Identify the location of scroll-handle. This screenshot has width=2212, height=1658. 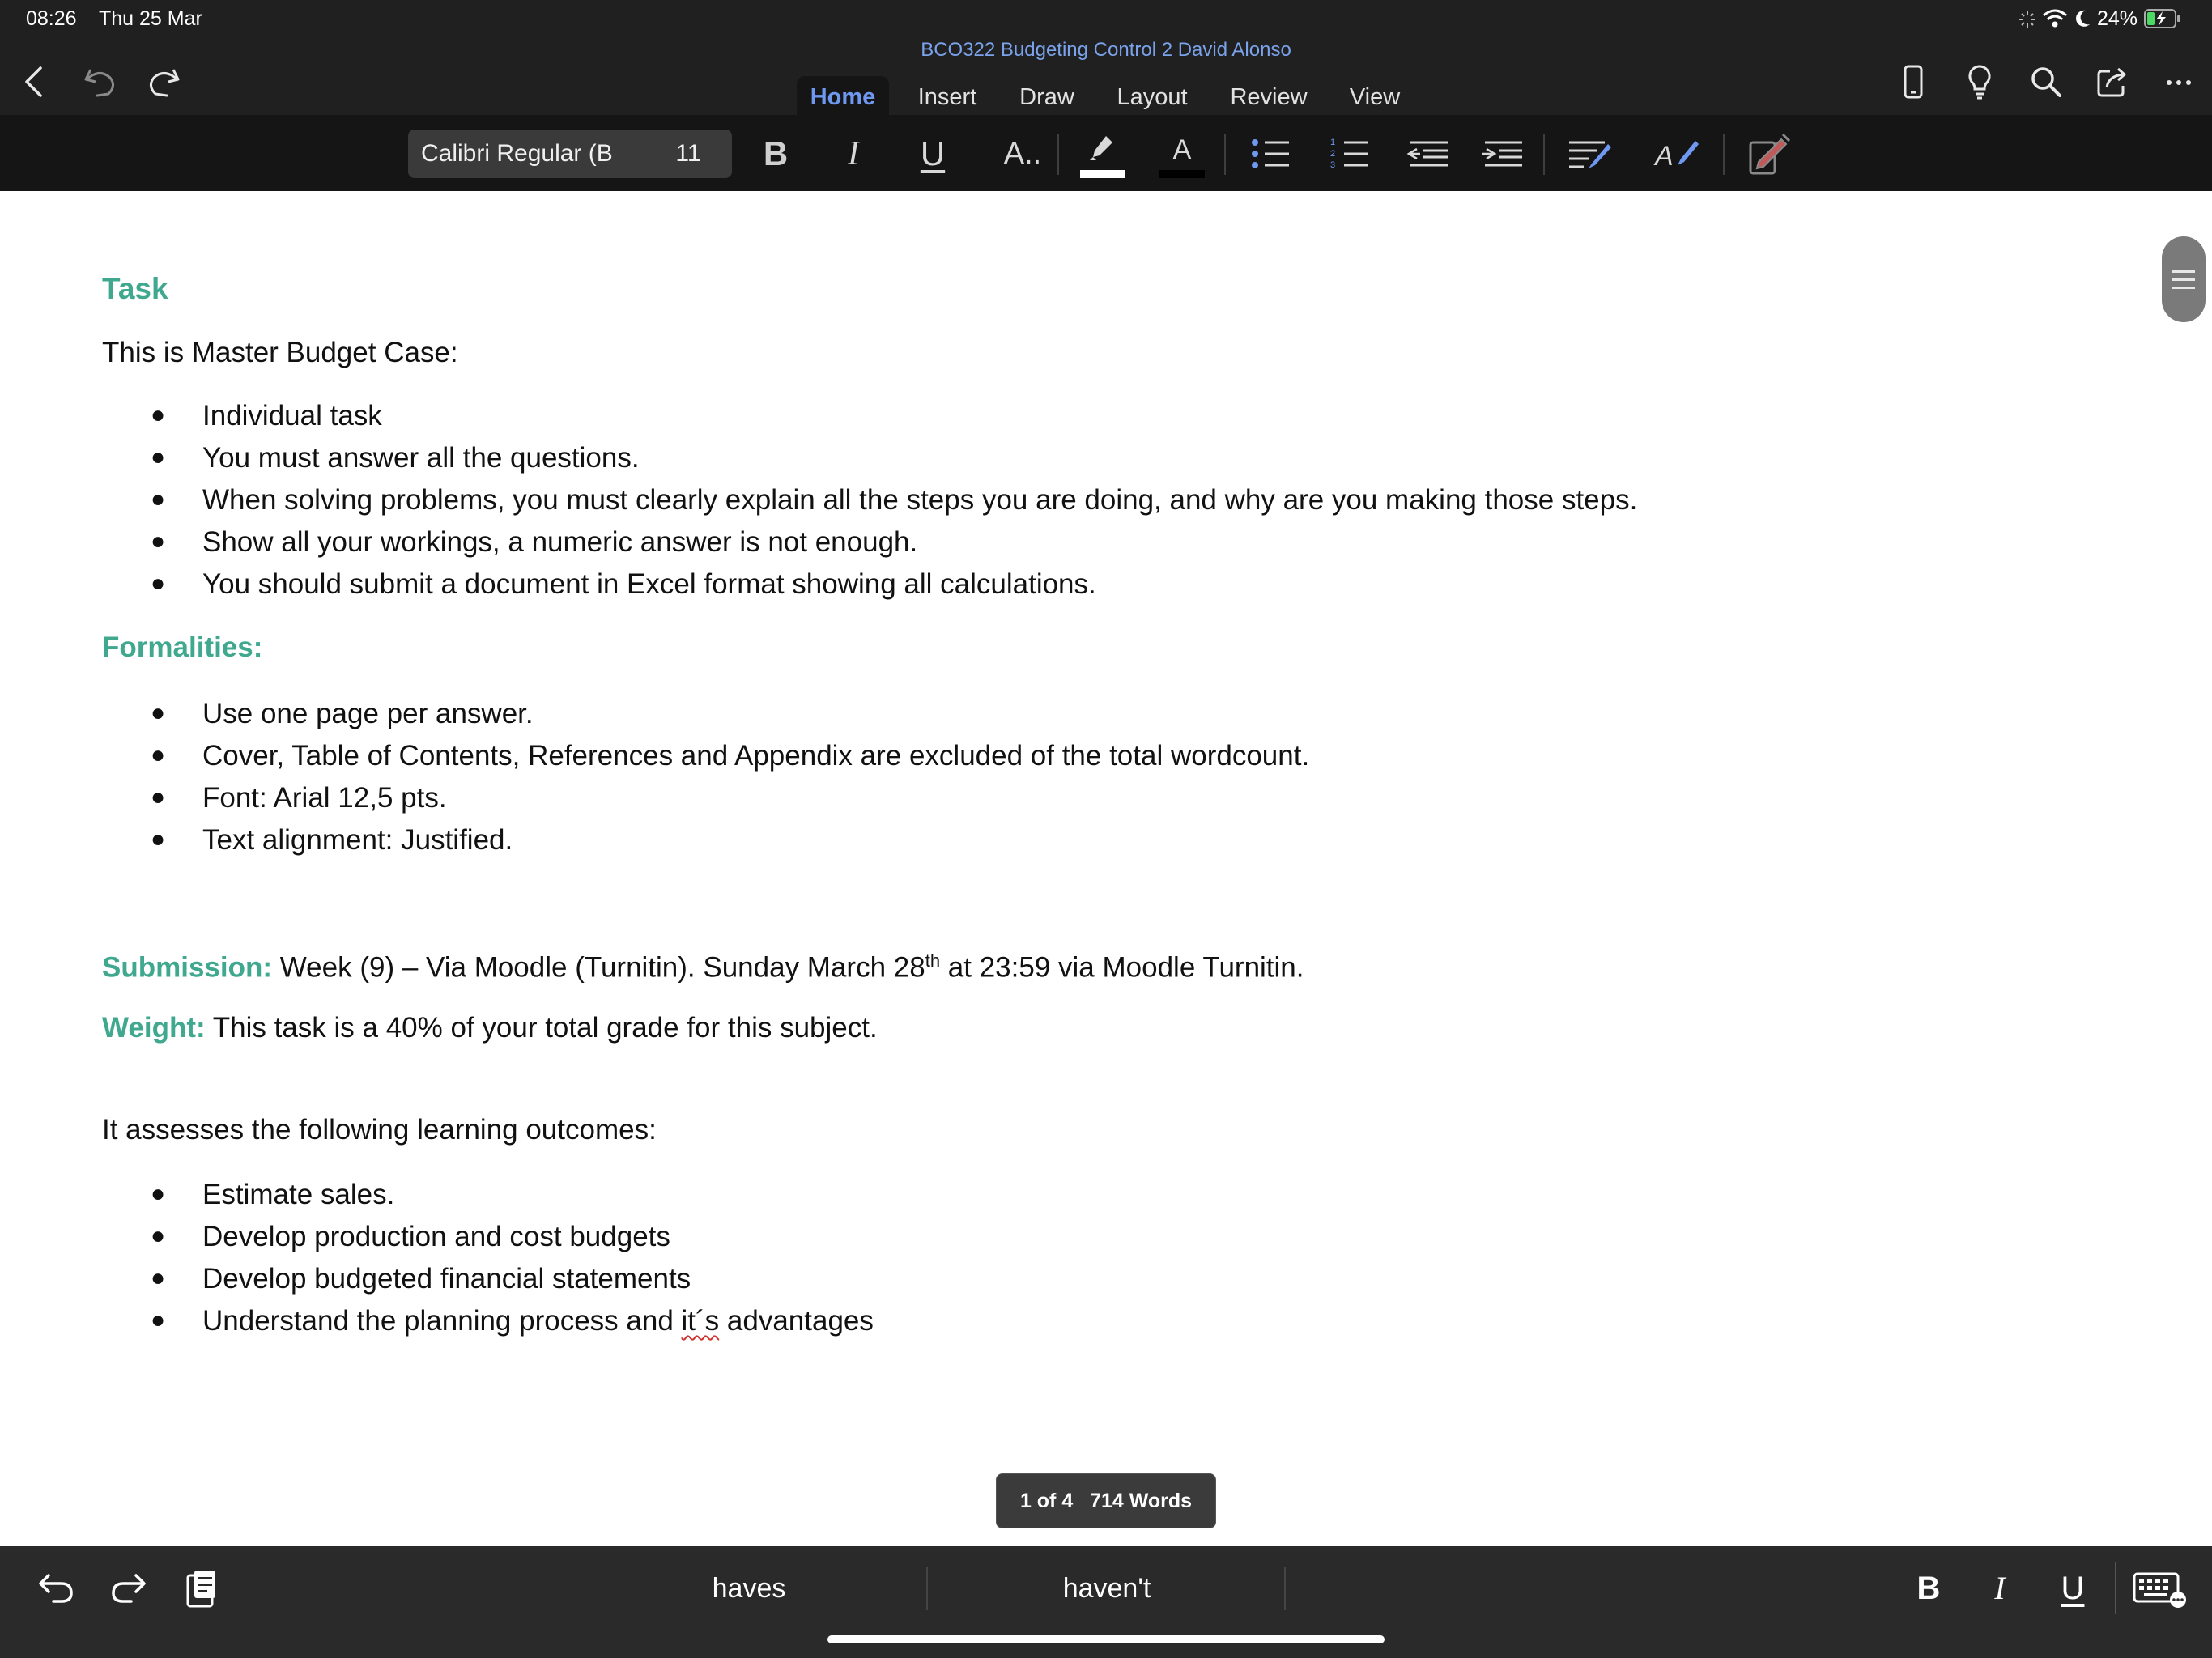
(2184, 279).